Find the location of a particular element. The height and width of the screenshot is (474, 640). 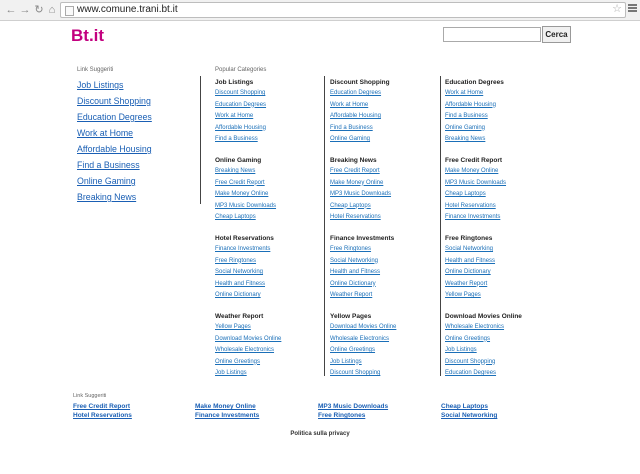

footer-link: Finance Investments is located at coordinates (227, 416).